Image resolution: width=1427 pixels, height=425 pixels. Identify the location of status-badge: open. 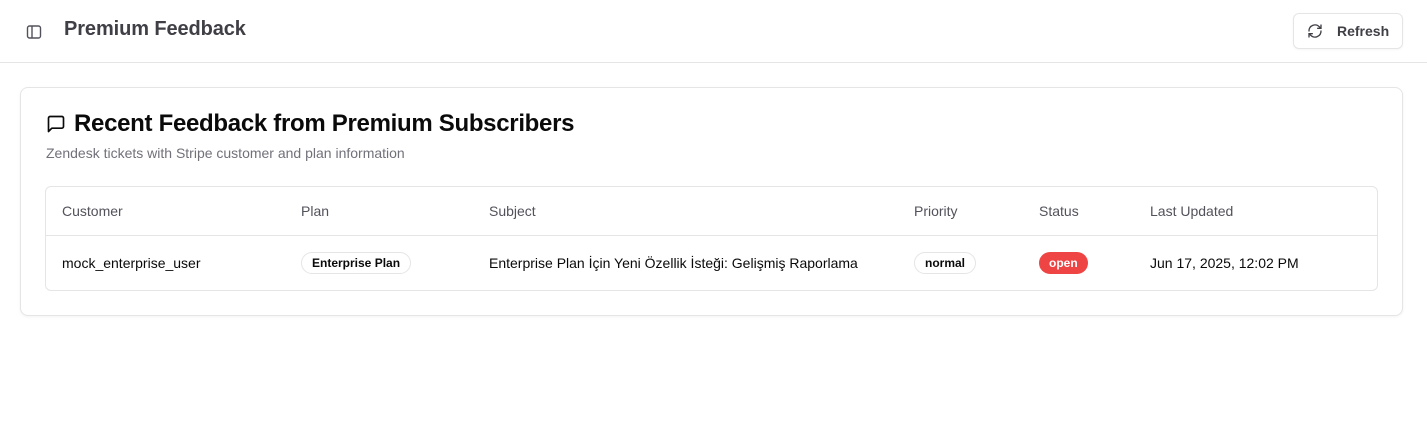
(1063, 263).